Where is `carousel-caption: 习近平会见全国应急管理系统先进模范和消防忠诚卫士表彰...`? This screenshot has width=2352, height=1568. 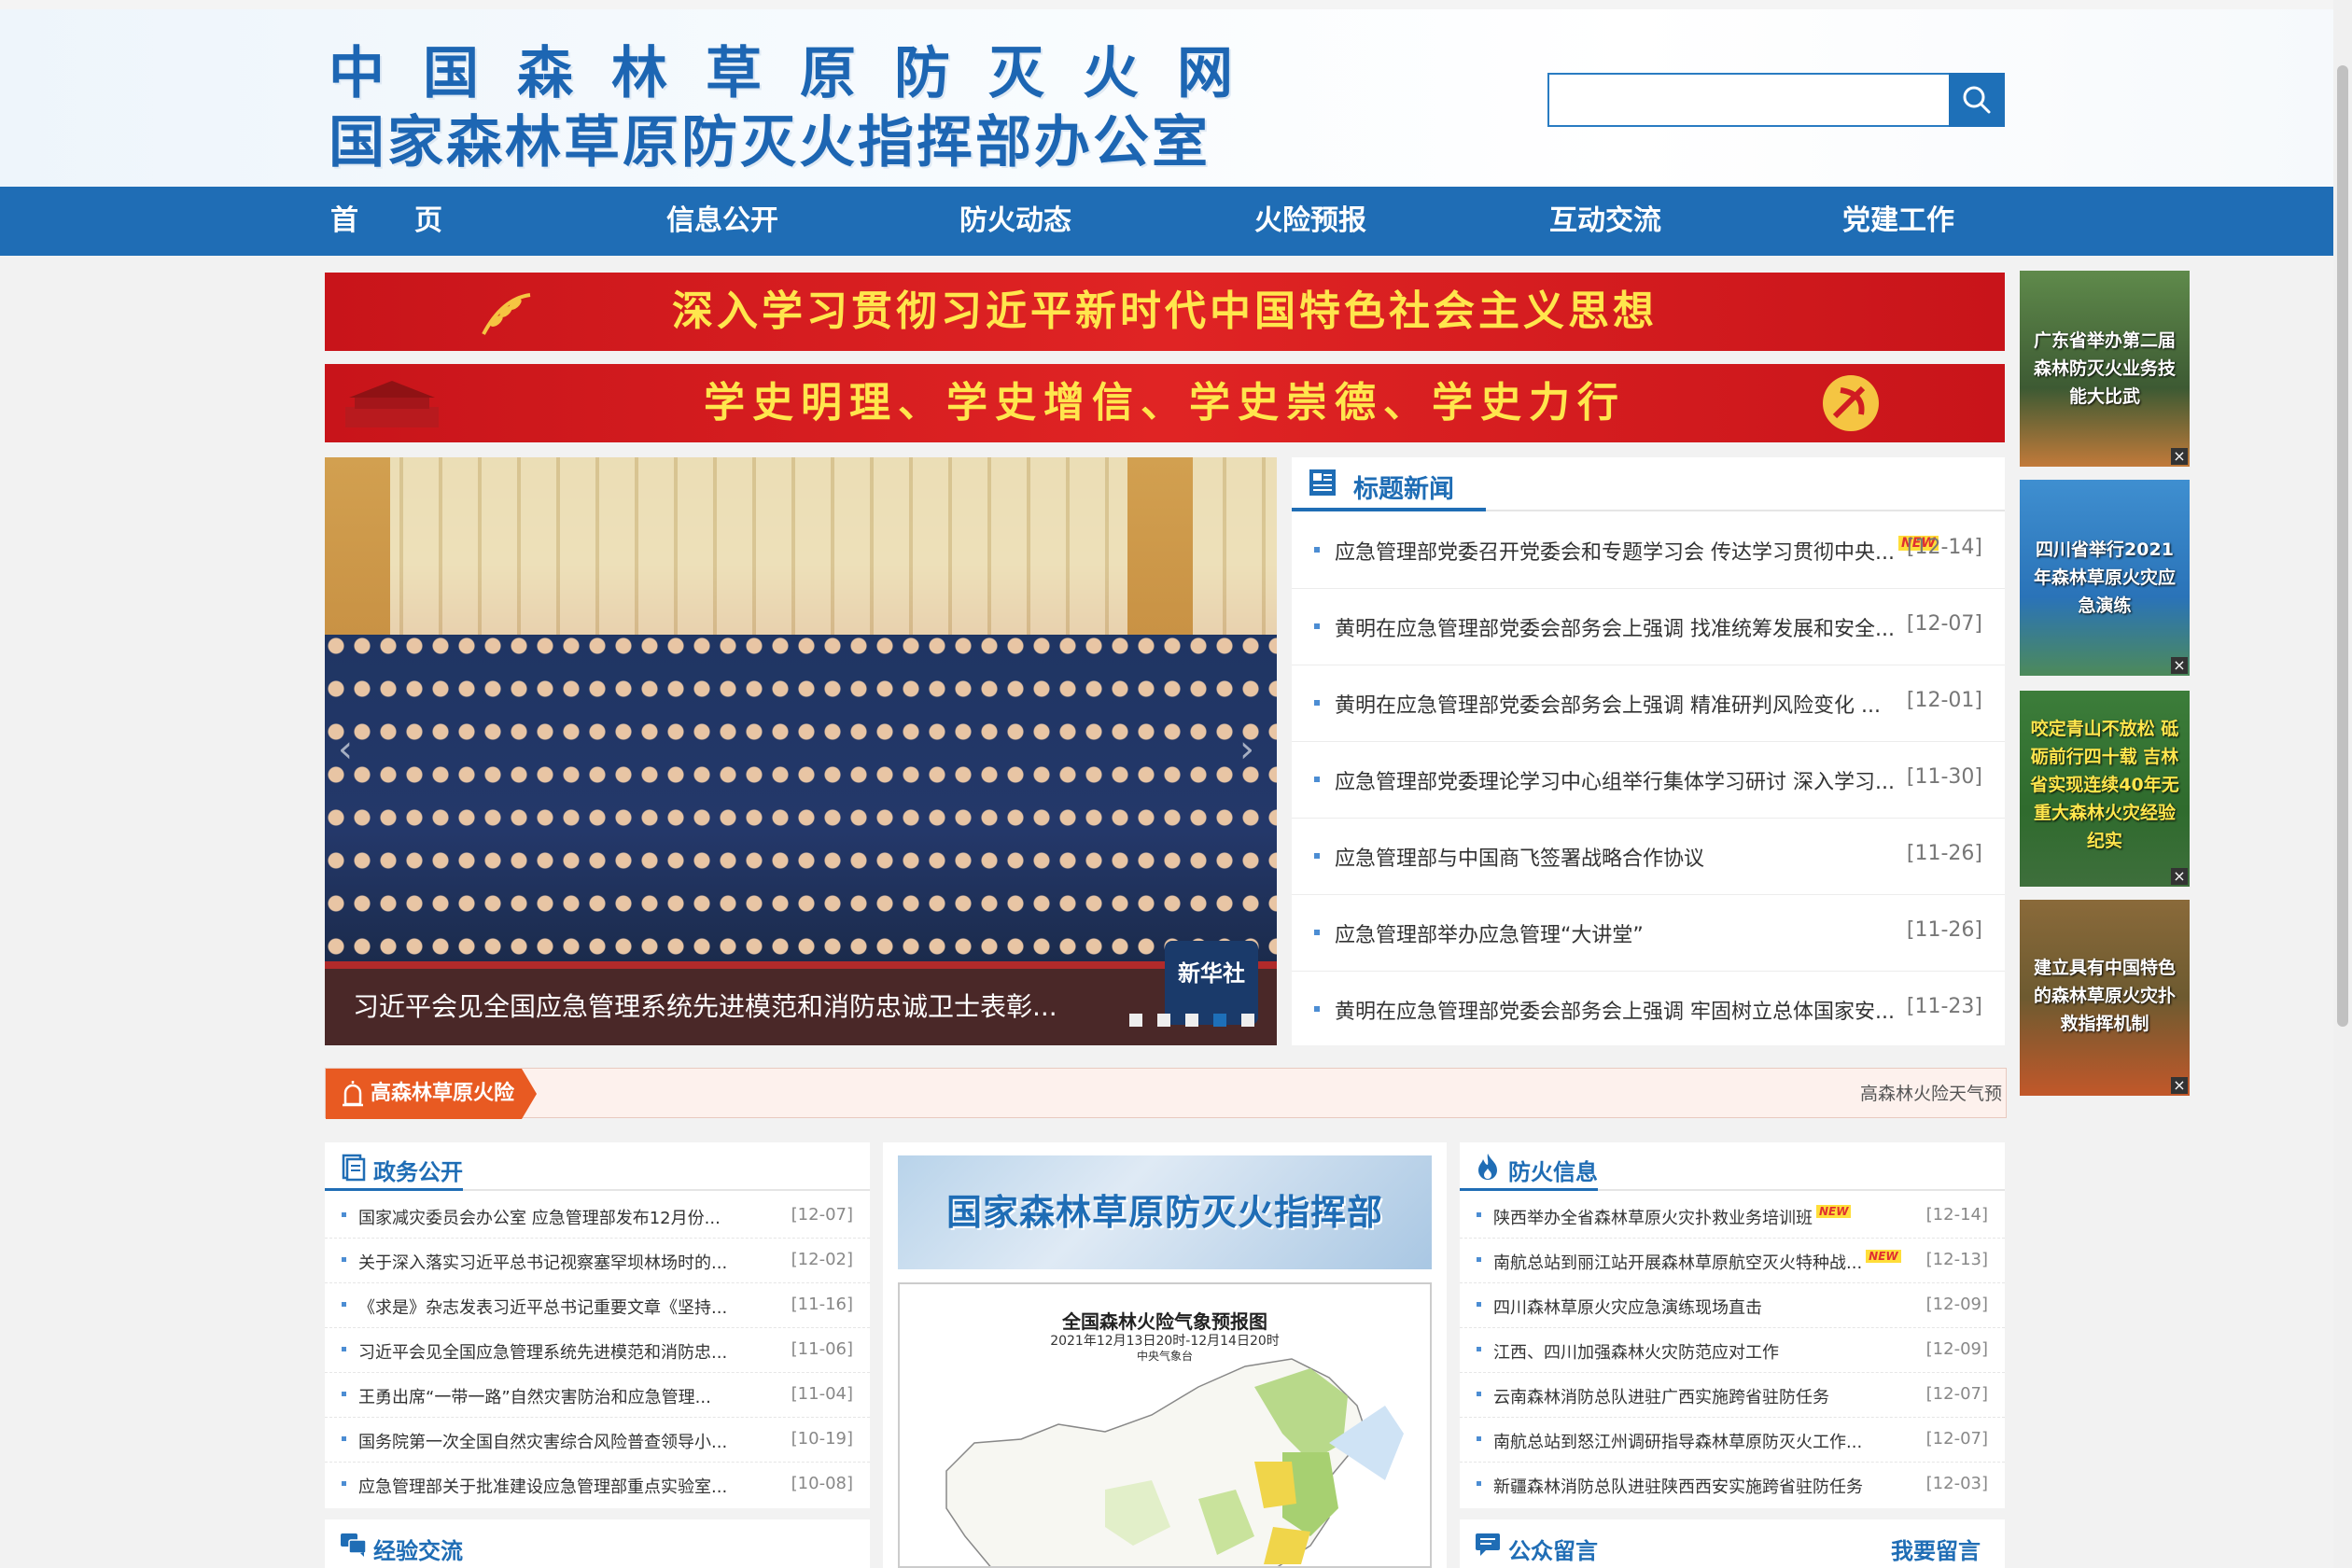 carousel-caption: 习近平会见全国应急管理系统先进模范和消防忠诚卫士表彰... is located at coordinates (705, 1007).